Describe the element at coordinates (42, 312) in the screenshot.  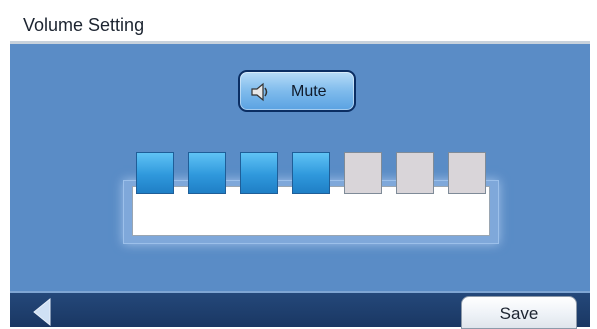
I see `back-arrow-icon` at that location.